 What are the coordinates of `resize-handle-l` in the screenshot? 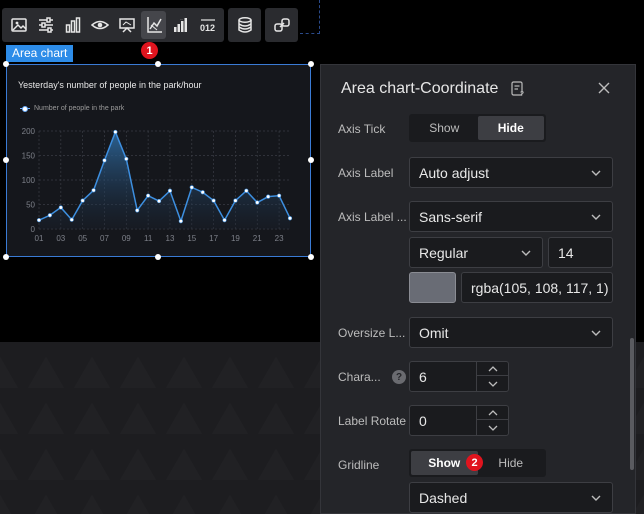 It's located at (6, 160).